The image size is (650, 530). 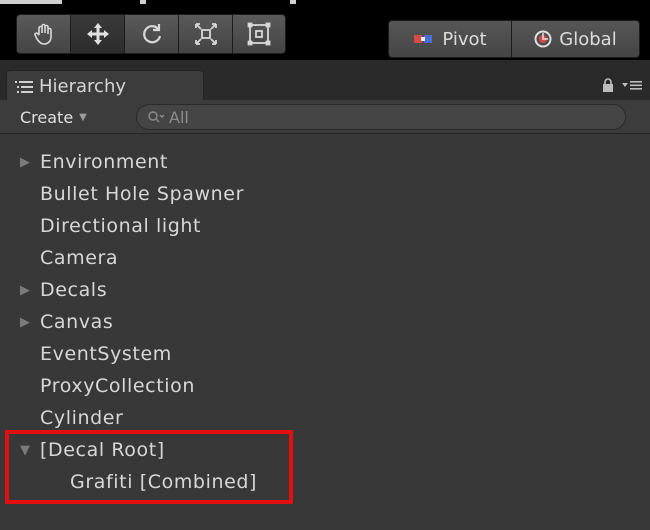 I want to click on rect-icon, so click(x=259, y=34).